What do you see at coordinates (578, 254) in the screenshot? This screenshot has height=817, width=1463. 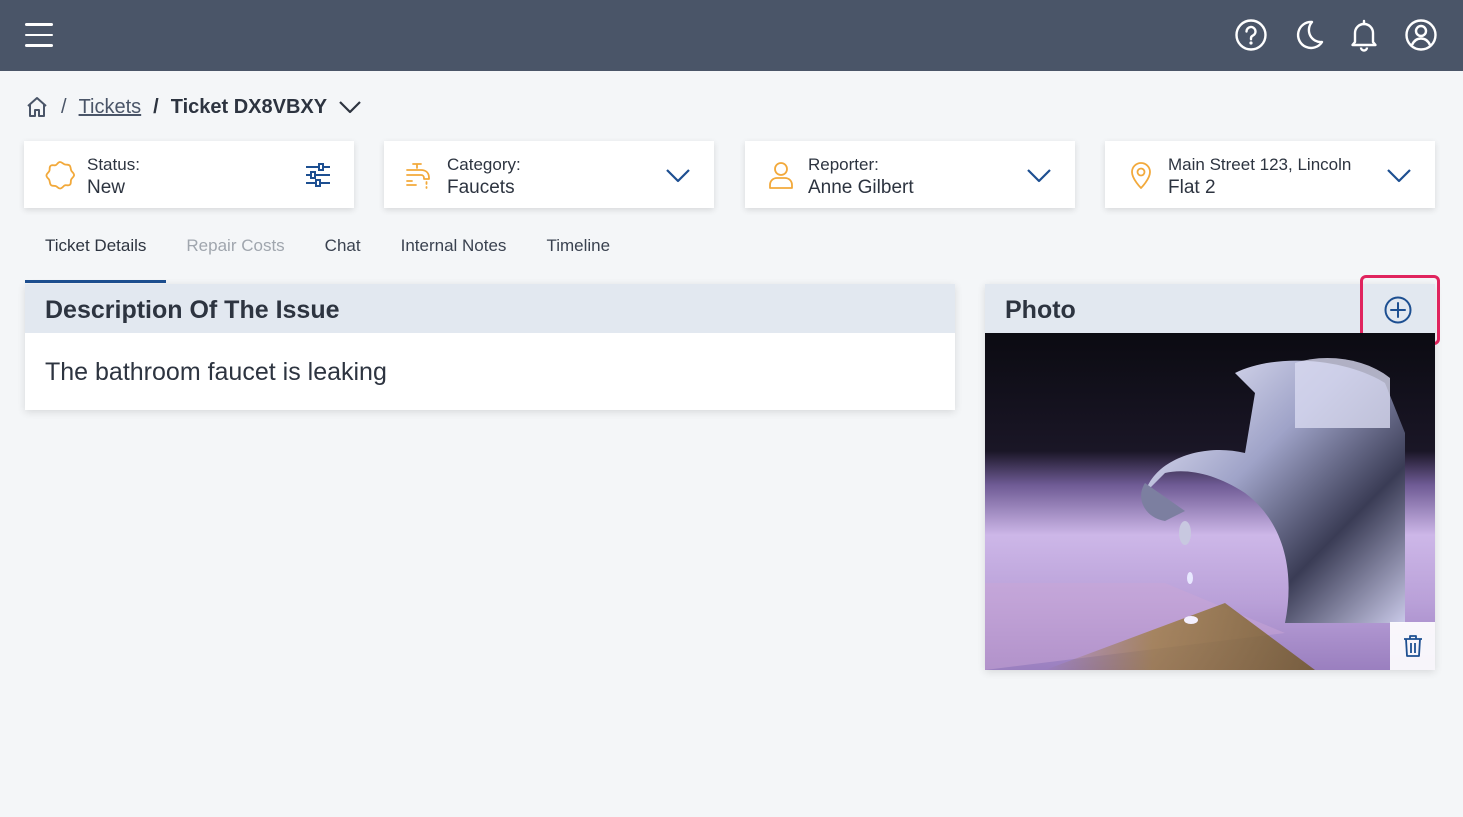 I see `tab-timeline: Timeline` at bounding box center [578, 254].